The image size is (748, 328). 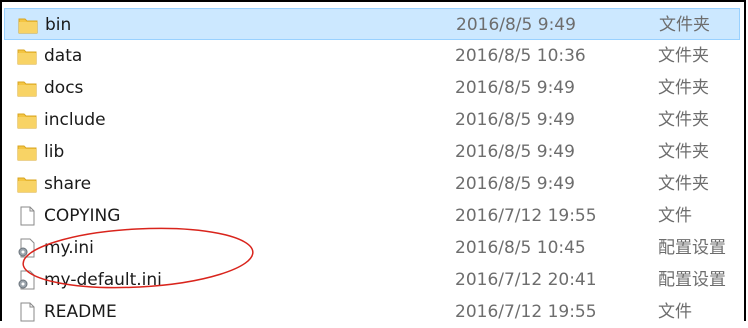 What do you see at coordinates (376, 120) in the screenshot?
I see `file-row-include: include 2016/8/5 9:49 文件夹` at bounding box center [376, 120].